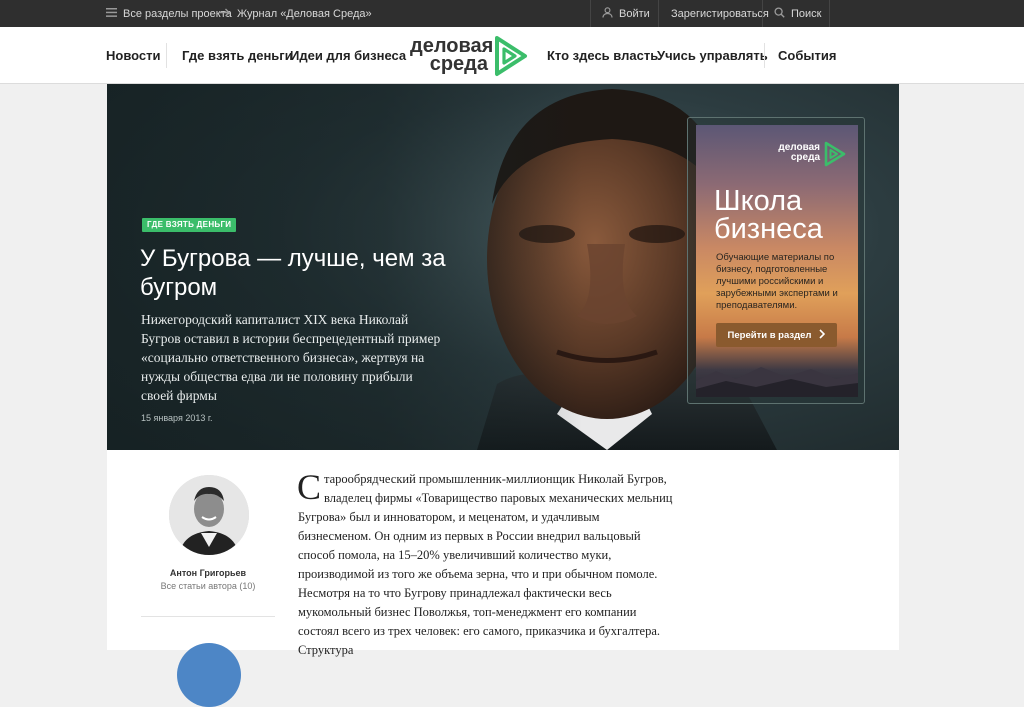 The image size is (1024, 707). What do you see at coordinates (807, 55) in the screenshot?
I see `nav-item-events: События` at bounding box center [807, 55].